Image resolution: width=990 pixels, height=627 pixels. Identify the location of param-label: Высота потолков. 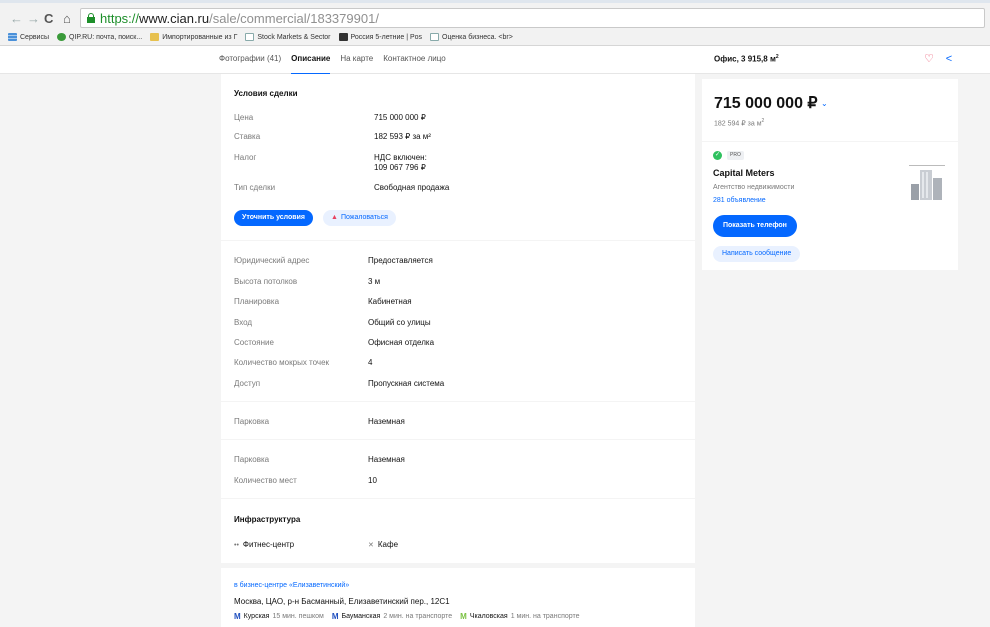
(266, 281).